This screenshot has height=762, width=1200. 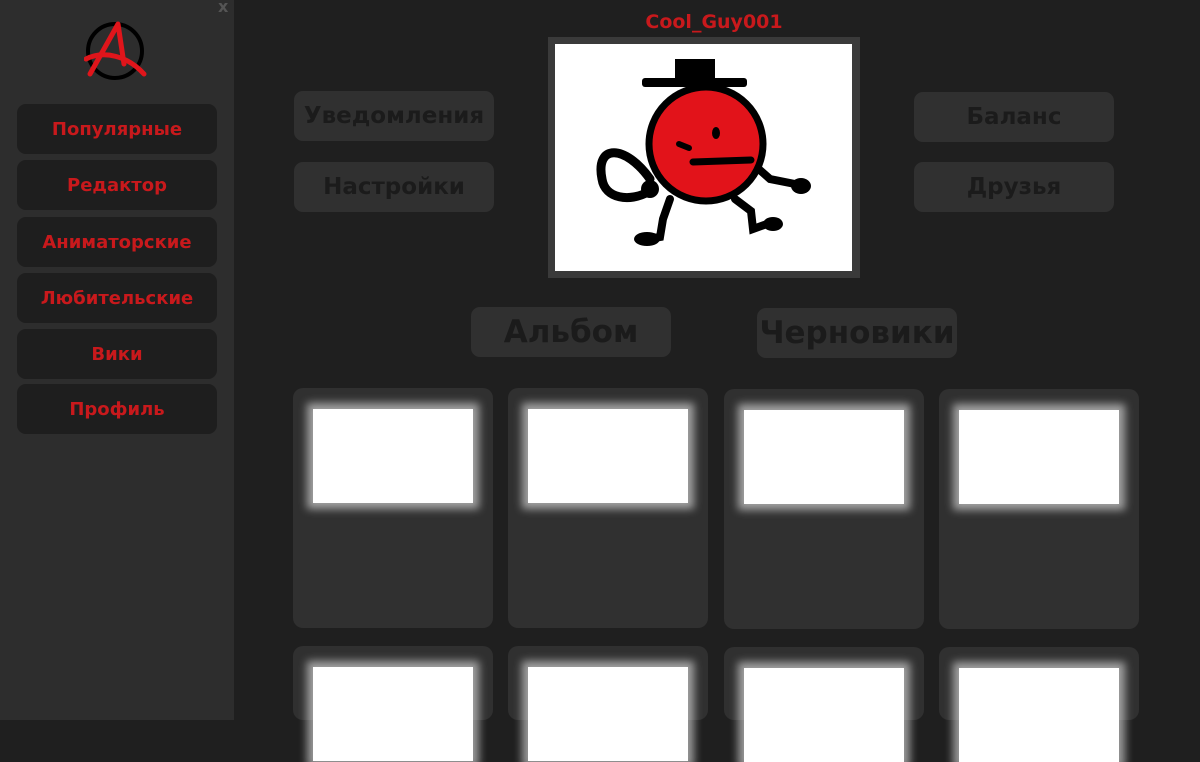 I want to click on balance-label: Баланс, so click(x=1014, y=117).